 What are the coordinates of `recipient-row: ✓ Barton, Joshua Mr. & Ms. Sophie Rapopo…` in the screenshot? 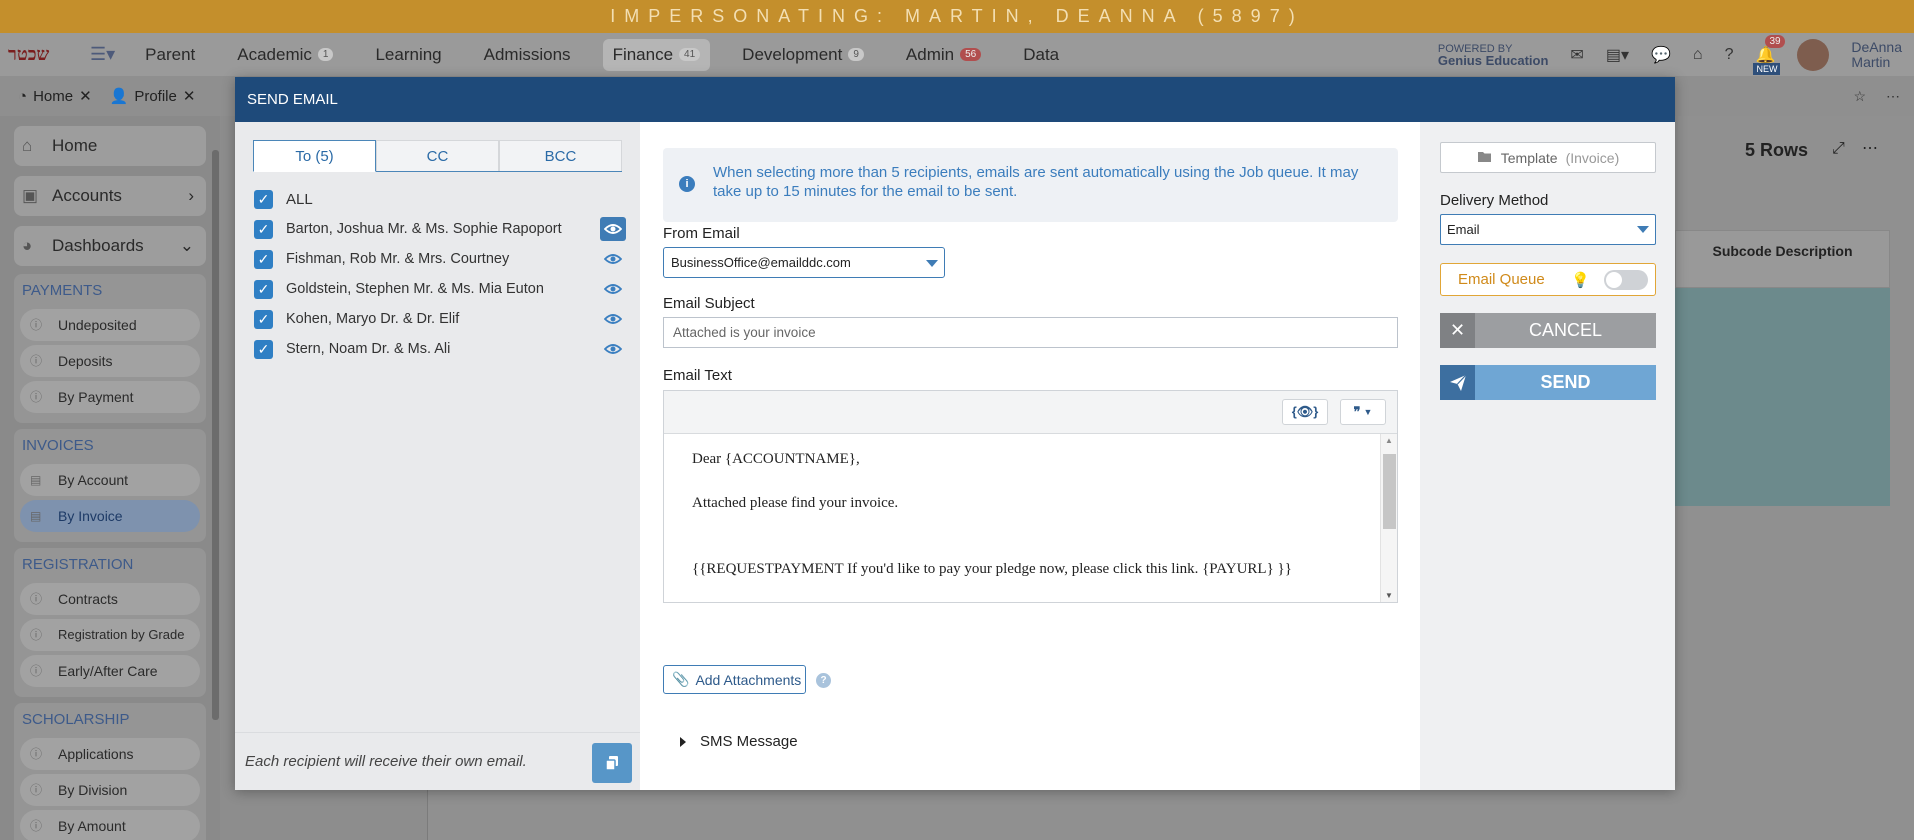 It's located at (440, 229).